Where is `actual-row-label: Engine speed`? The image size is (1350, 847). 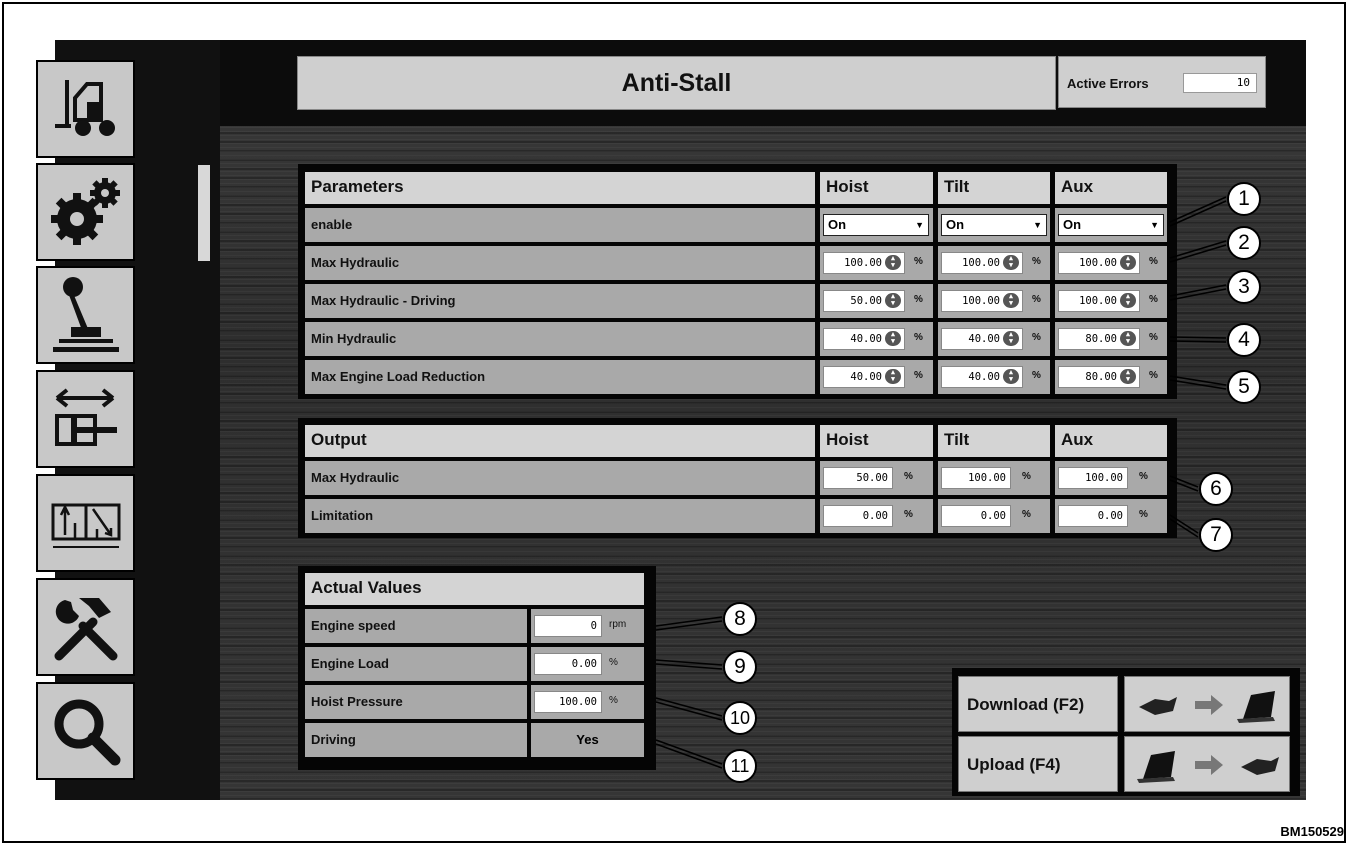 actual-row-label: Engine speed is located at coordinates (416, 626).